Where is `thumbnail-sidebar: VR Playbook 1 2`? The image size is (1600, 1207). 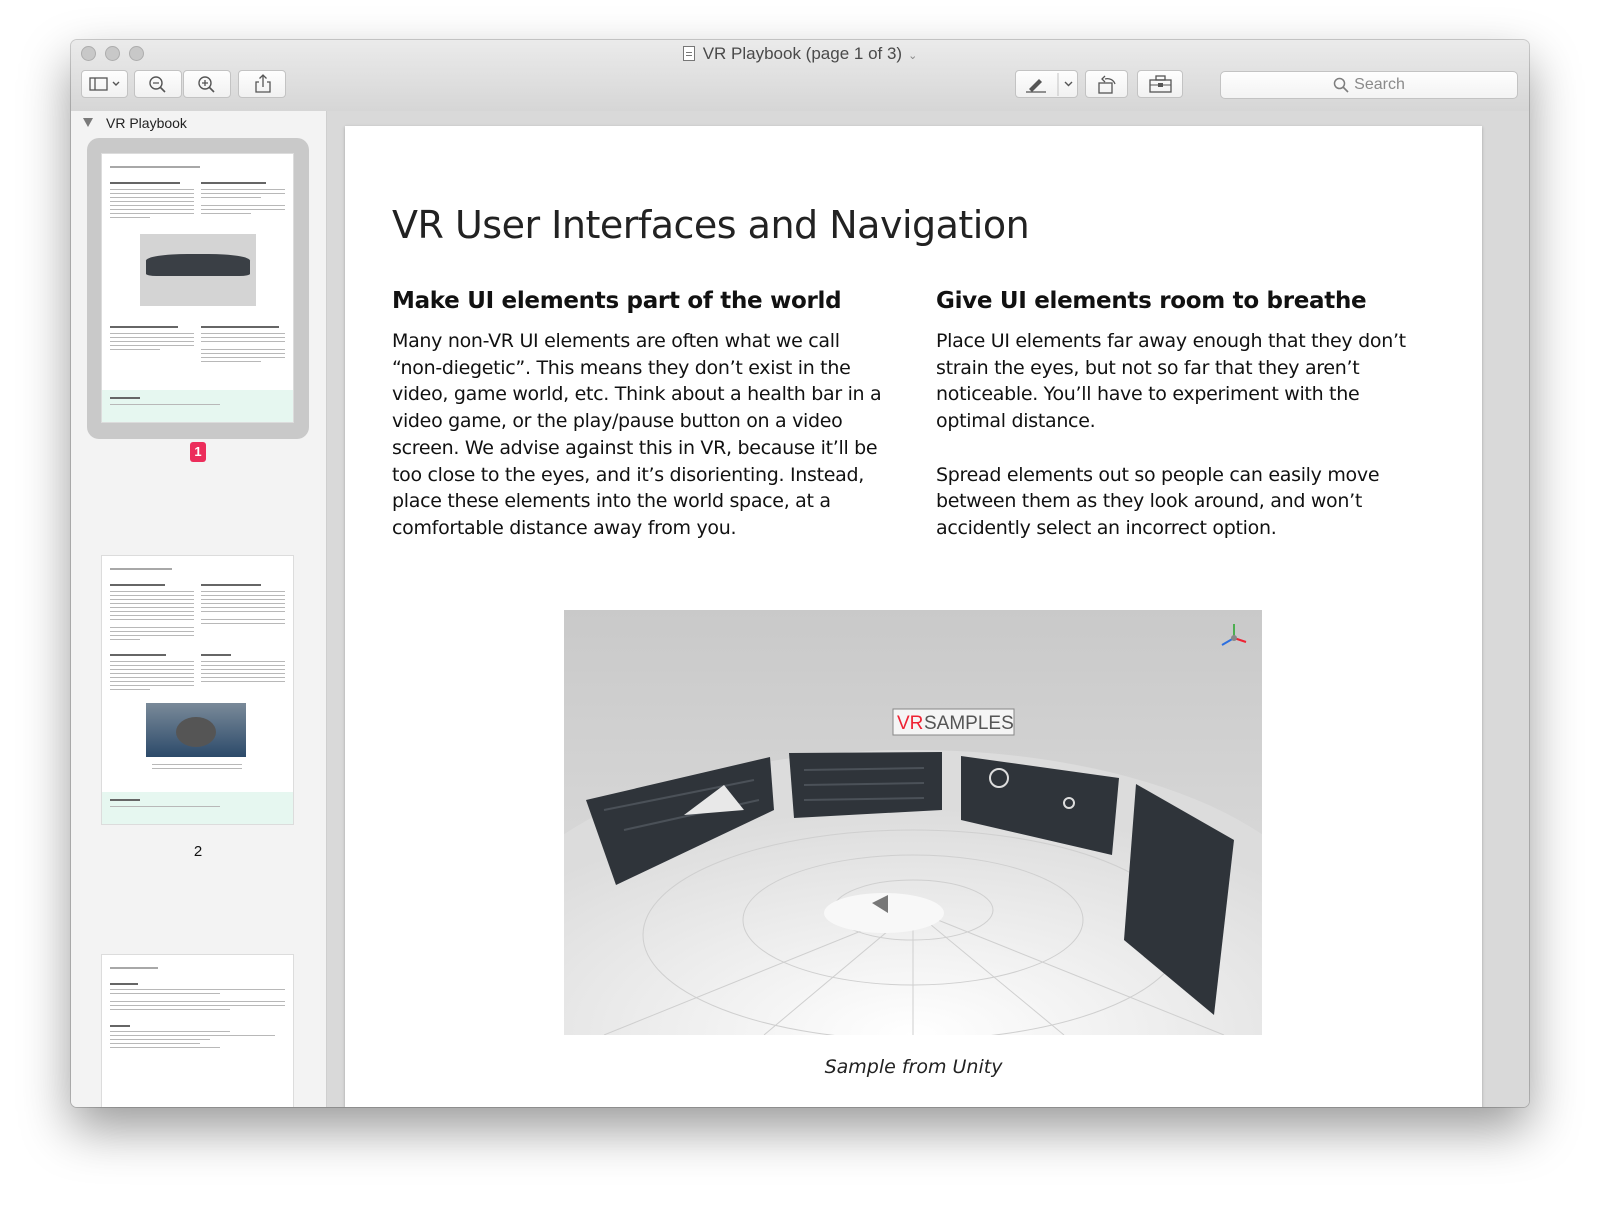
thumbnail-sidebar: VR Playbook 1 2 is located at coordinates (199, 609).